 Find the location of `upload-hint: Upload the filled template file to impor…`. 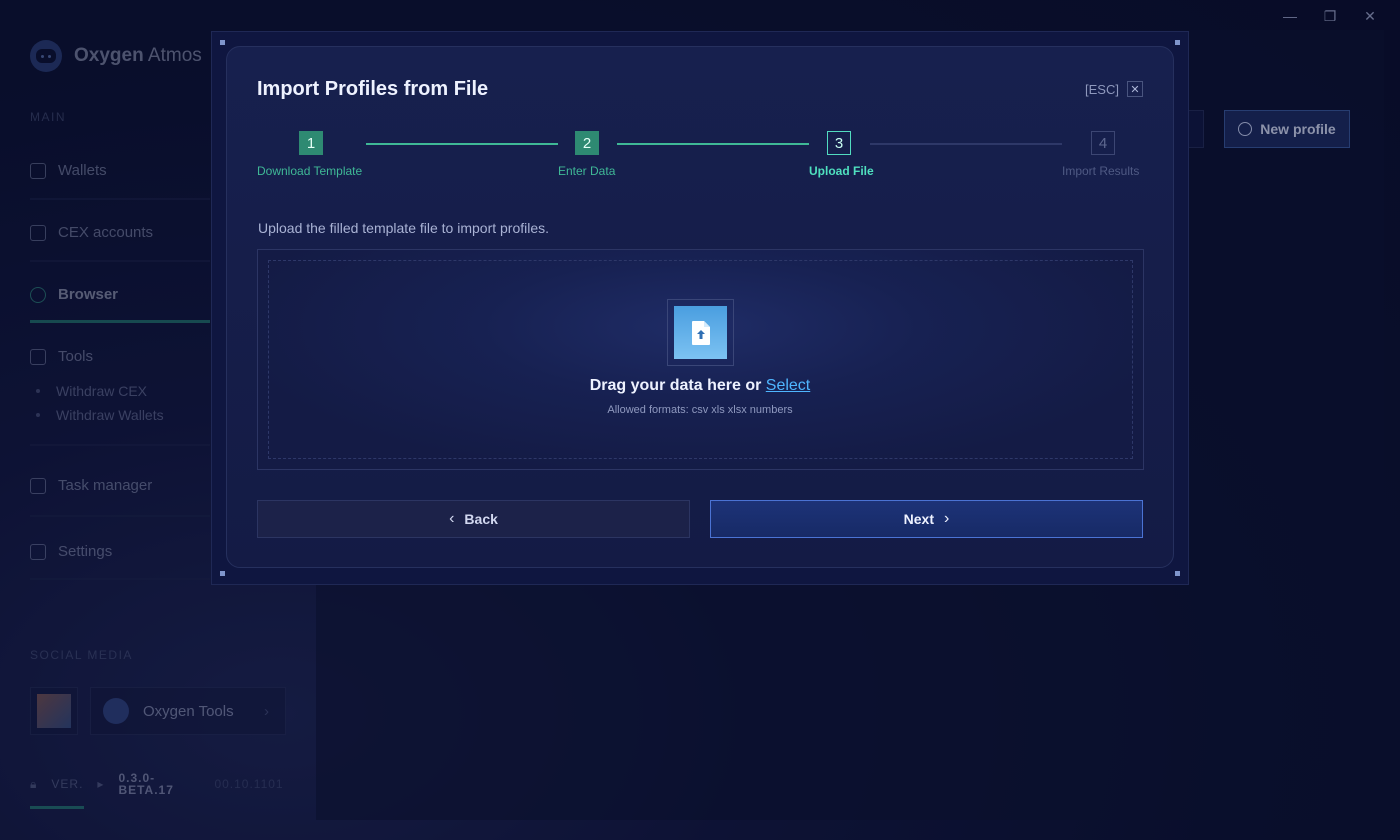

upload-hint: Upload the filled template file to impor… is located at coordinates (404, 228).